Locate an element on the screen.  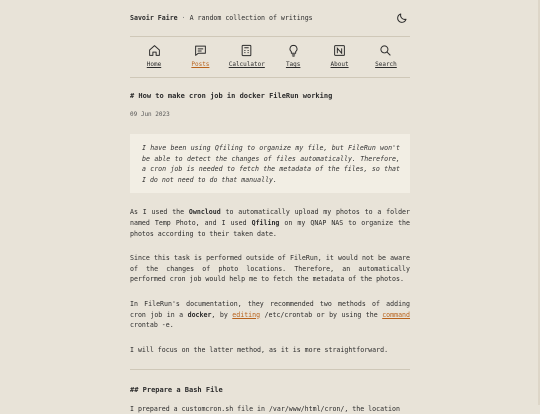
nav-home-label: Home is located at coordinates (154, 64).